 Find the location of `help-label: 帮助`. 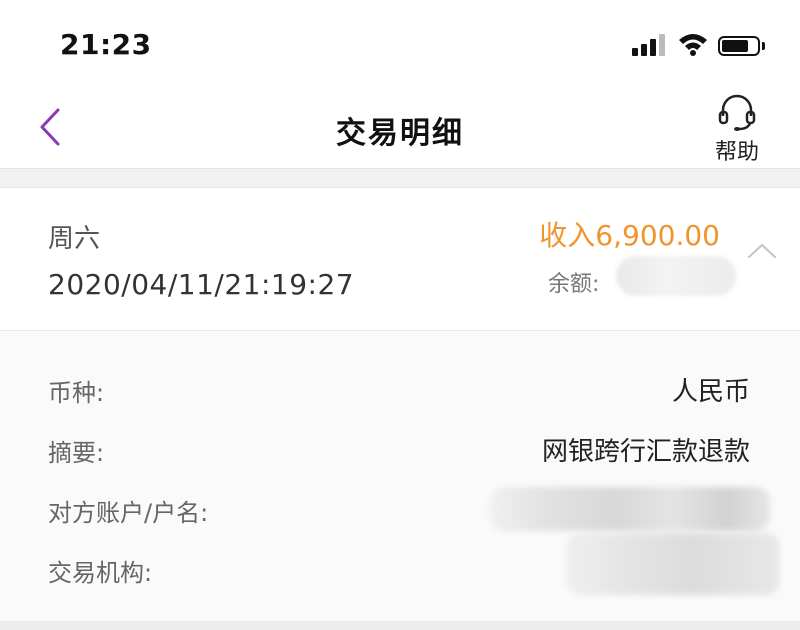

help-label: 帮助 is located at coordinates (736, 152).